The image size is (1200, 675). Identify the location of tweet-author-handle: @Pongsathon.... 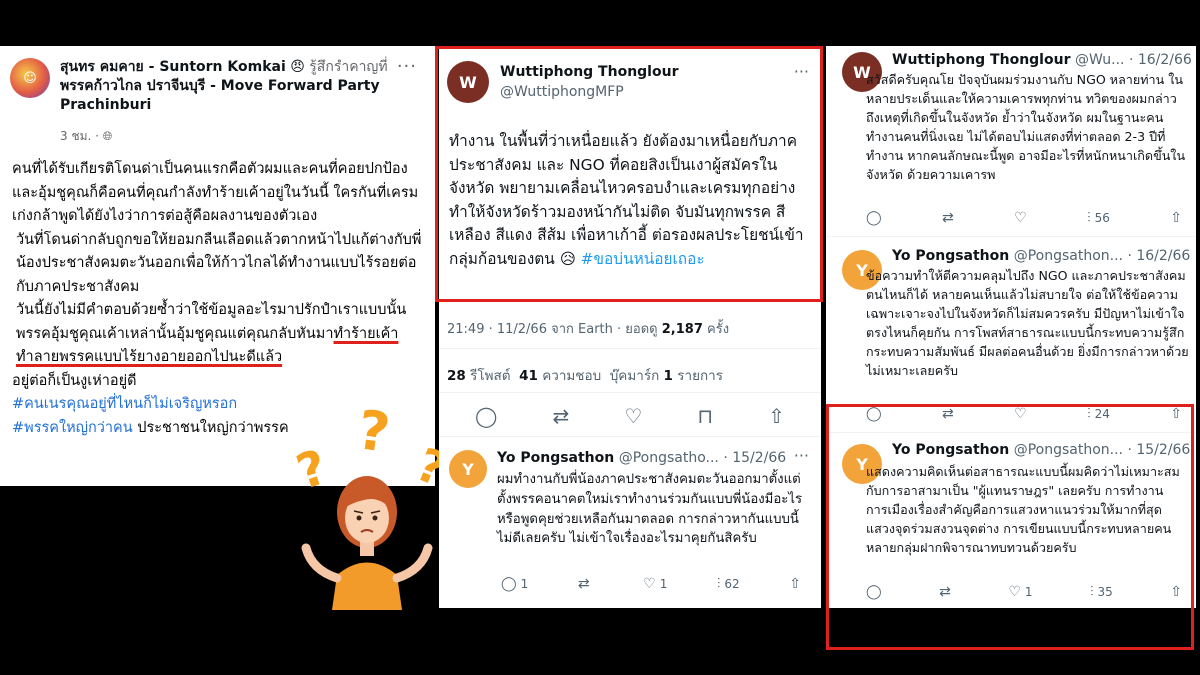
(1068, 256).